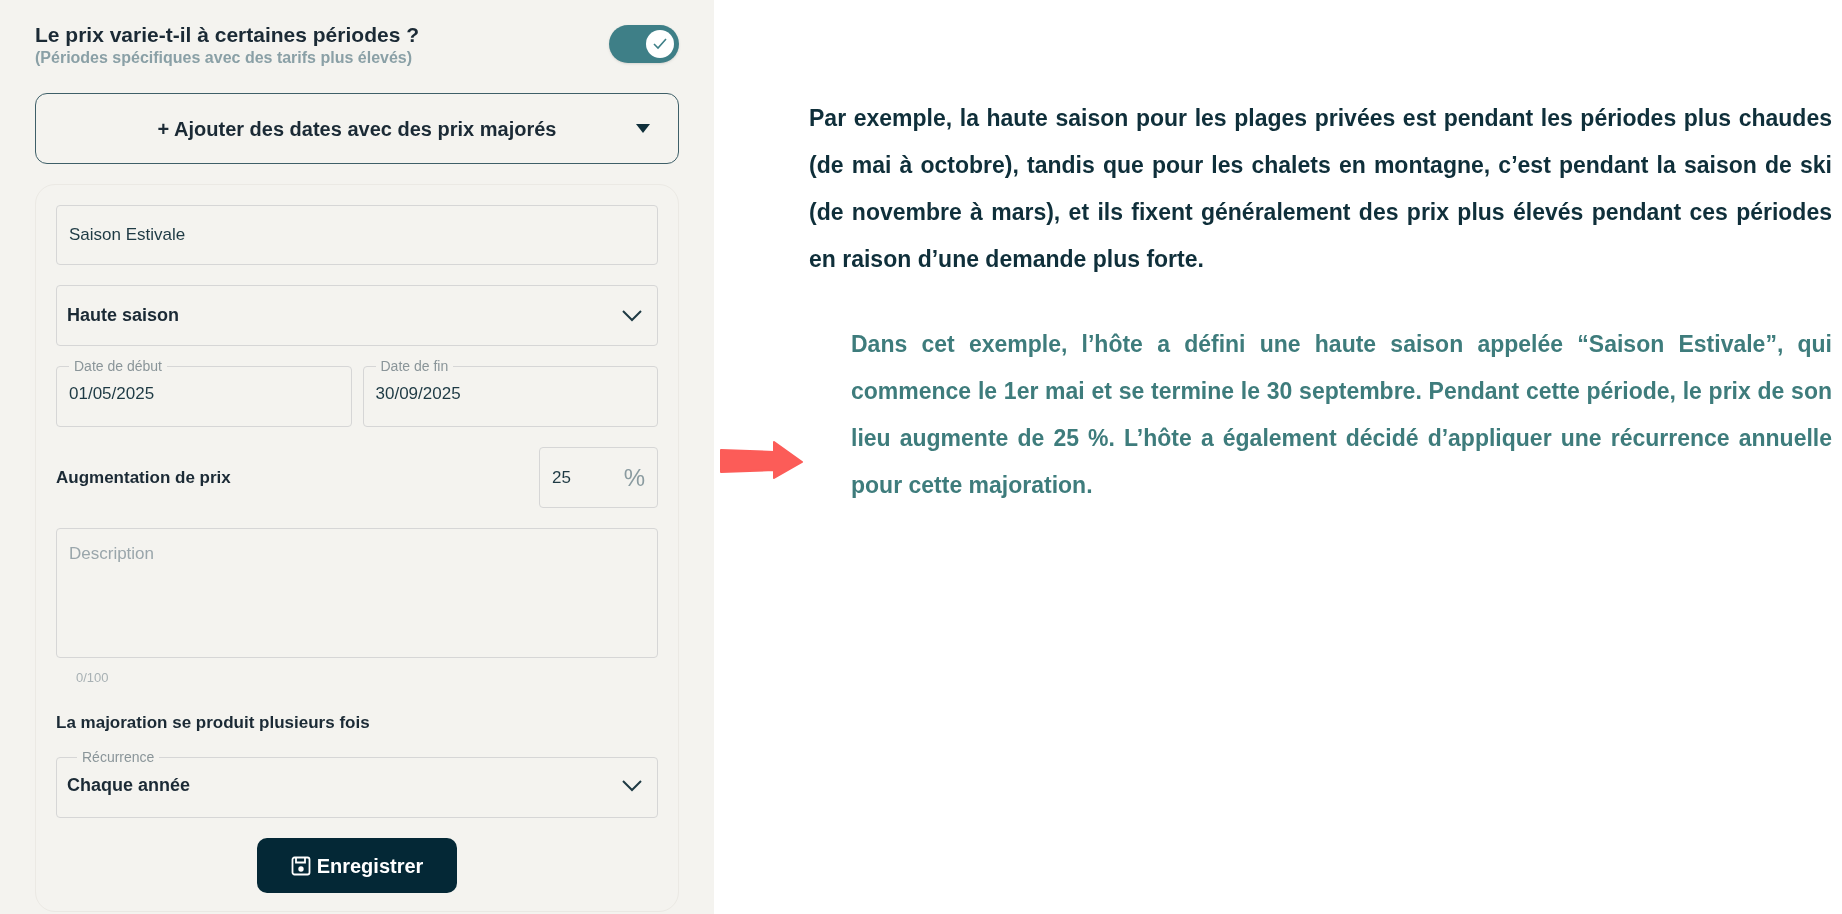 The image size is (1842, 914). Describe the element at coordinates (644, 44) in the screenshot. I see `toggle-switch` at that location.